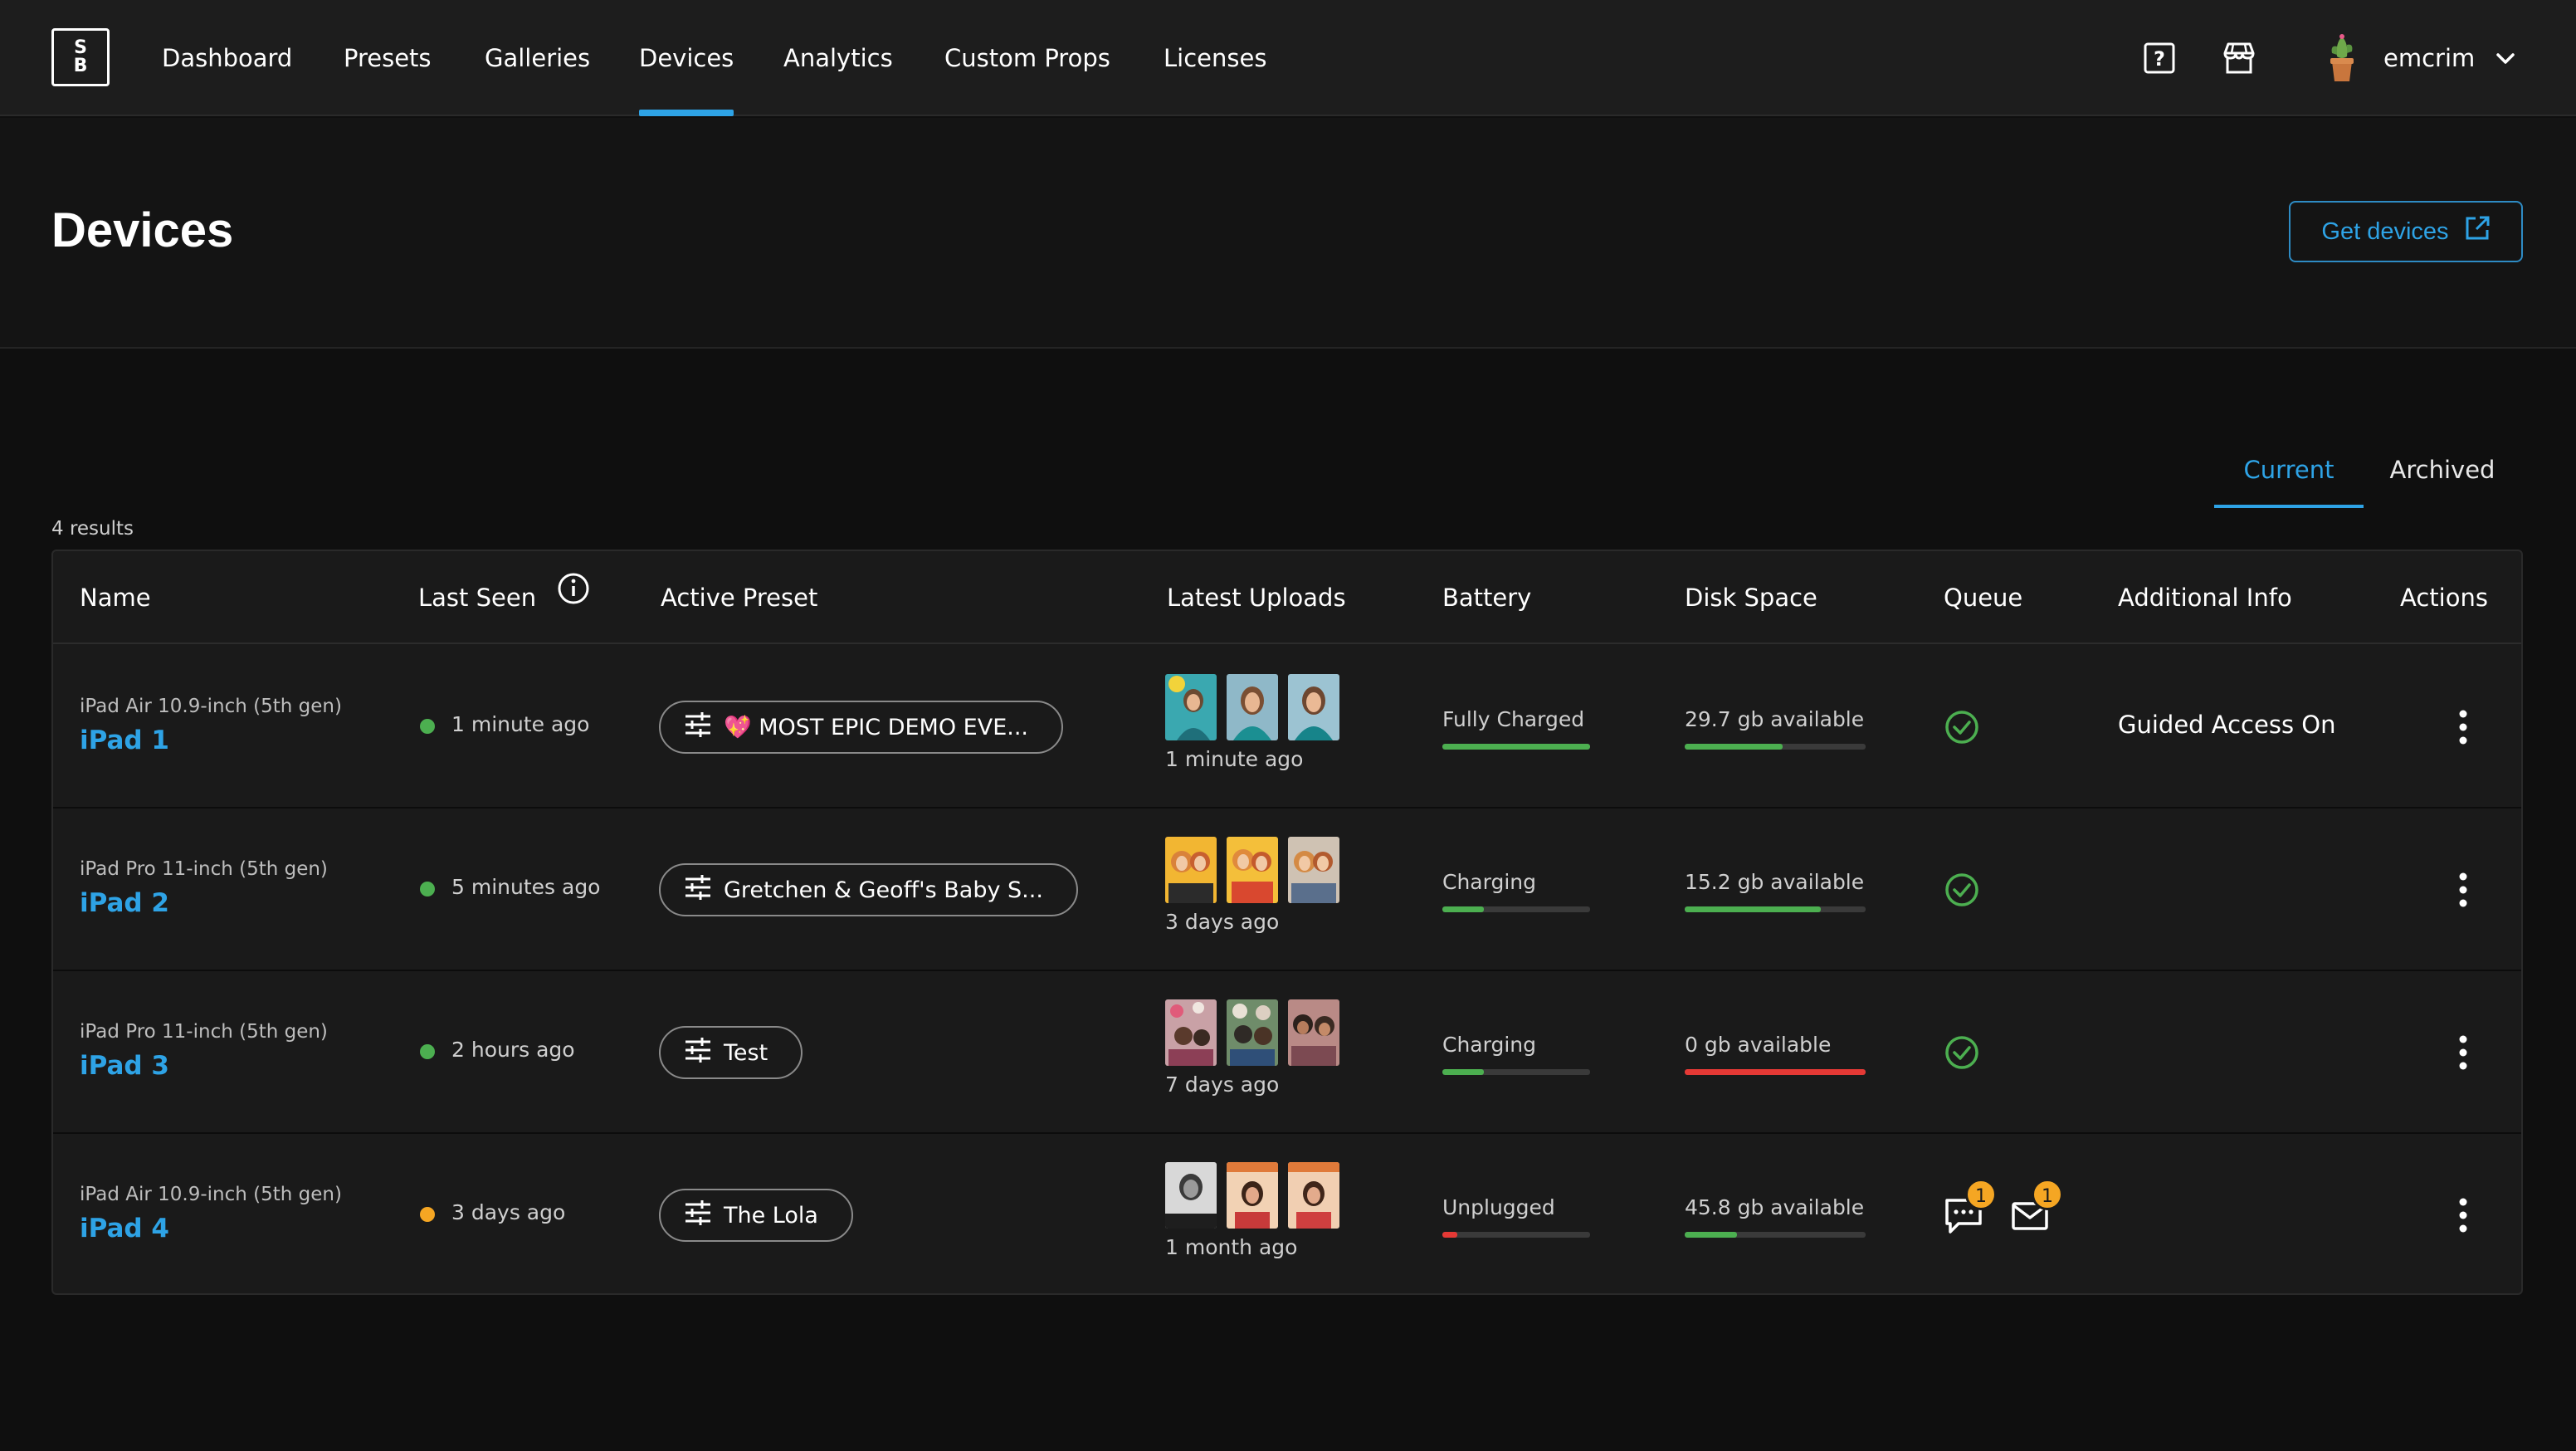  Describe the element at coordinates (1758, 1045) in the screenshot. I see `disk-space-text: 0 gb available` at that location.